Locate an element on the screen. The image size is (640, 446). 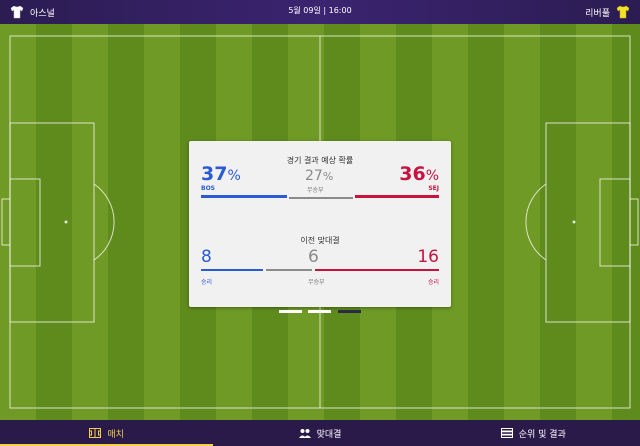
away-pct-bar is located at coordinates (397, 196).